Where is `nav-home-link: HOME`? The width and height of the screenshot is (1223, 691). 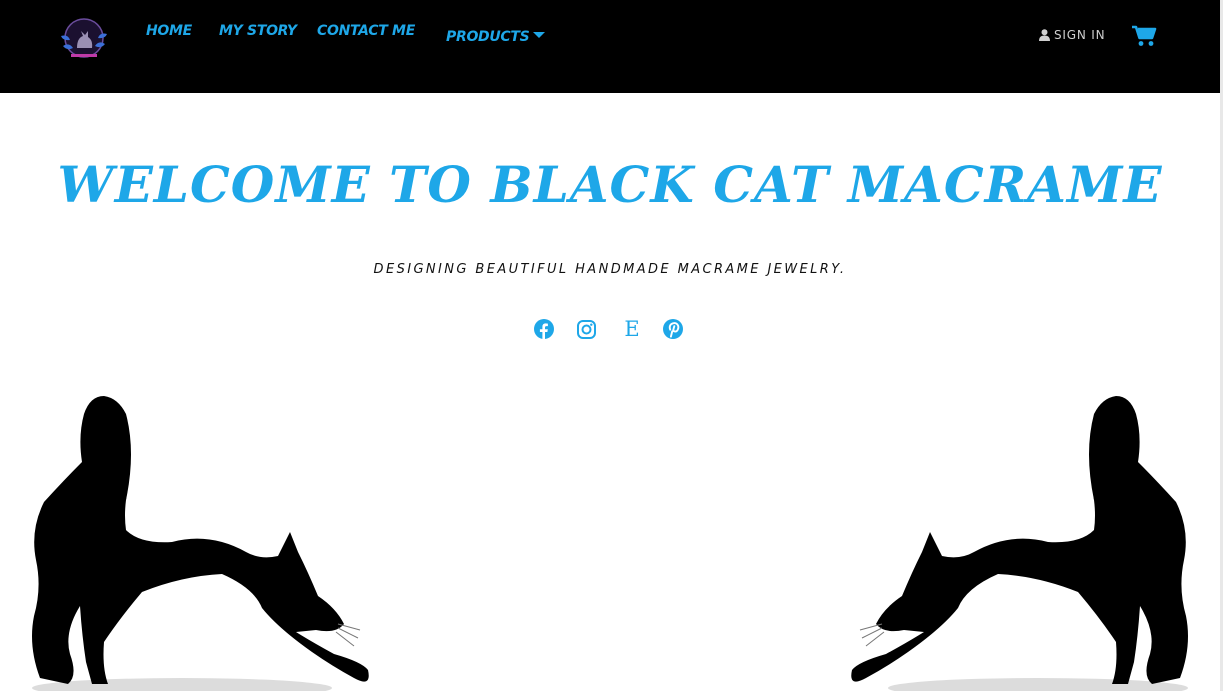
nav-home-link: HOME is located at coordinates (169, 31).